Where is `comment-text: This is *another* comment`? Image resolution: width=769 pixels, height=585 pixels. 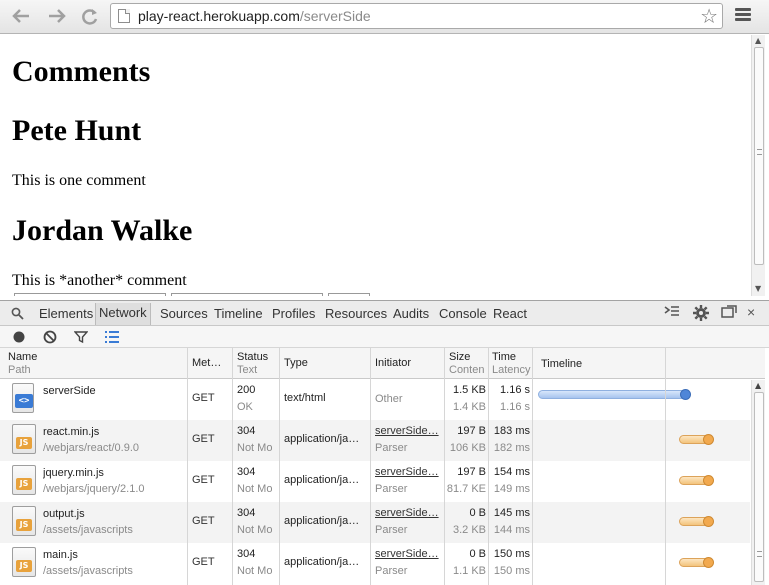
comment-text: This is *another* comment is located at coordinates (99, 280).